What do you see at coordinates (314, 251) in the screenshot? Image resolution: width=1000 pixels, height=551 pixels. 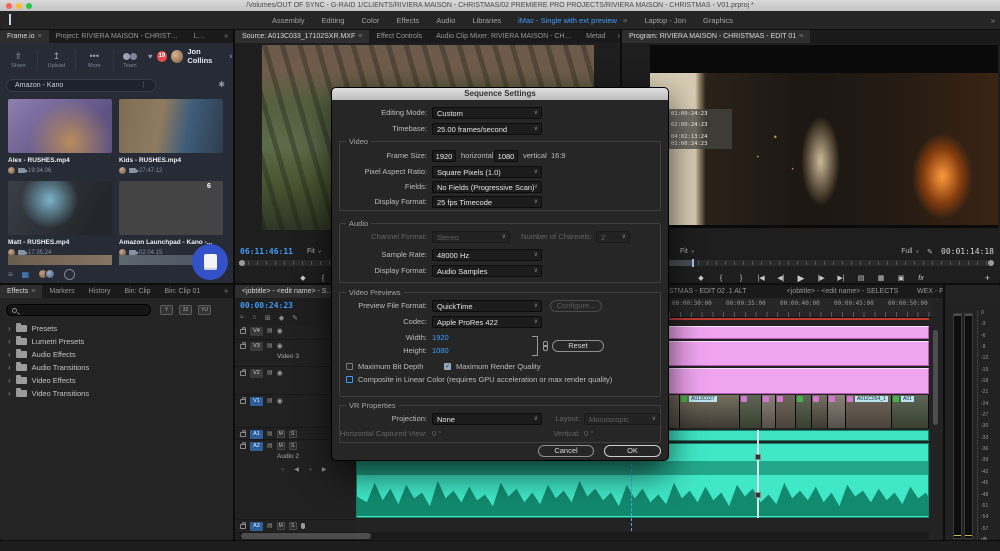 I see `source-zoom-select: Fit ∨` at bounding box center [314, 251].